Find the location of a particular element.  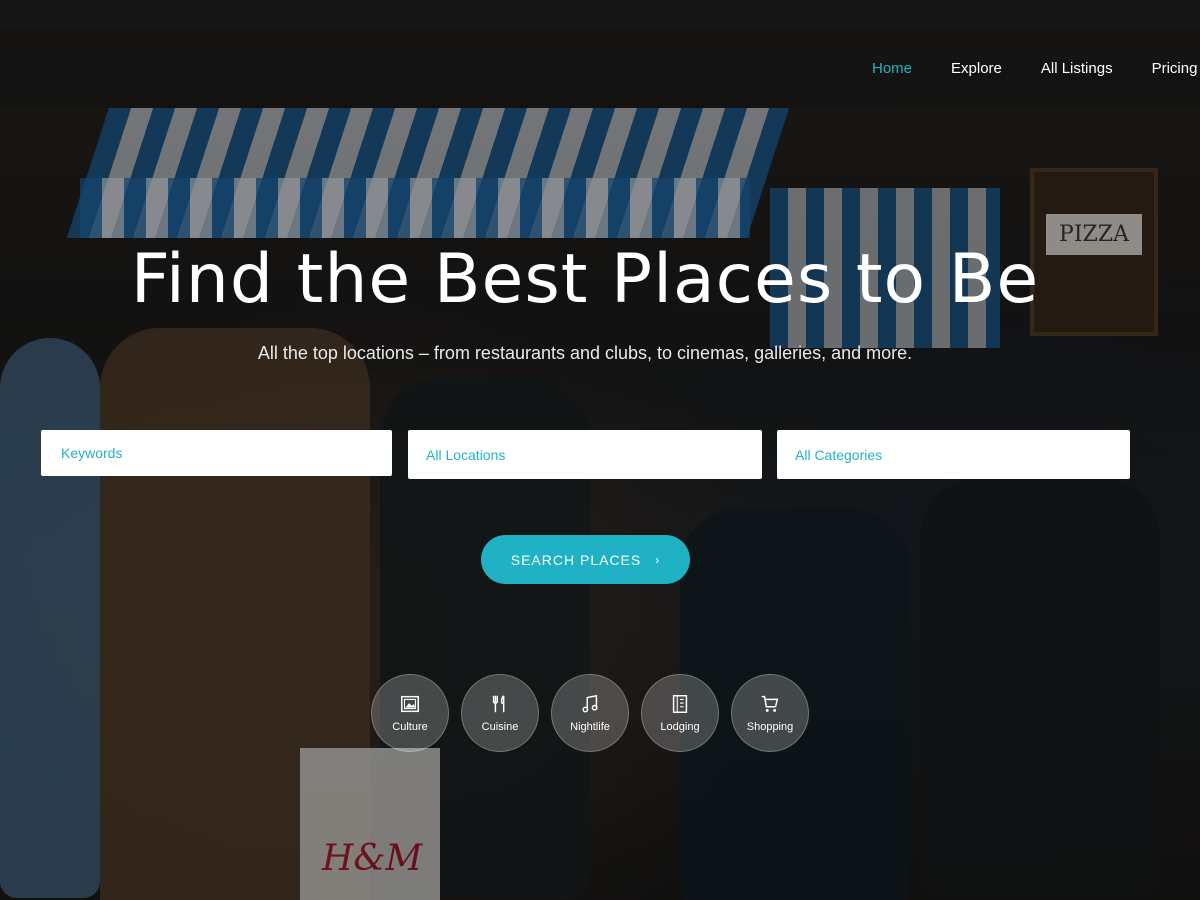

category-label: Culture is located at coordinates (410, 727).